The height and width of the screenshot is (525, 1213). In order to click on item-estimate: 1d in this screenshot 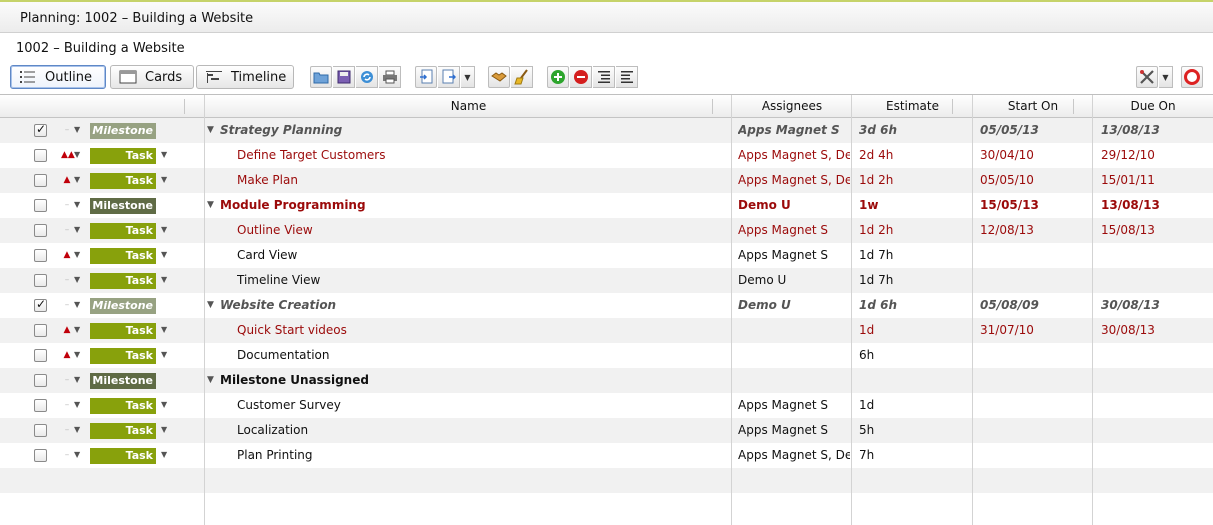, I will do `click(914, 330)`.